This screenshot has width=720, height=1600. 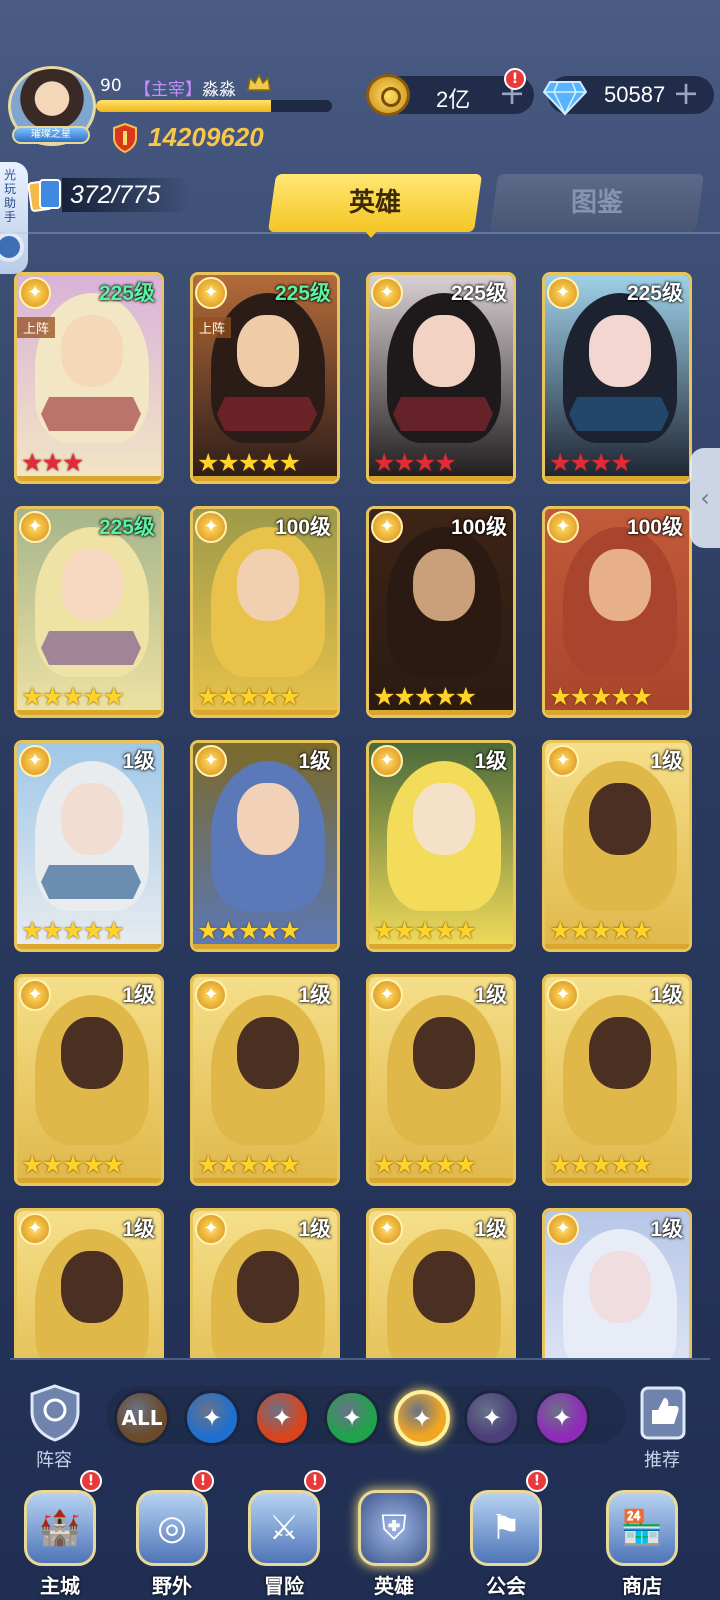 I want to click on nav-helmet: ⛨ 英雄, so click(x=394, y=1545).